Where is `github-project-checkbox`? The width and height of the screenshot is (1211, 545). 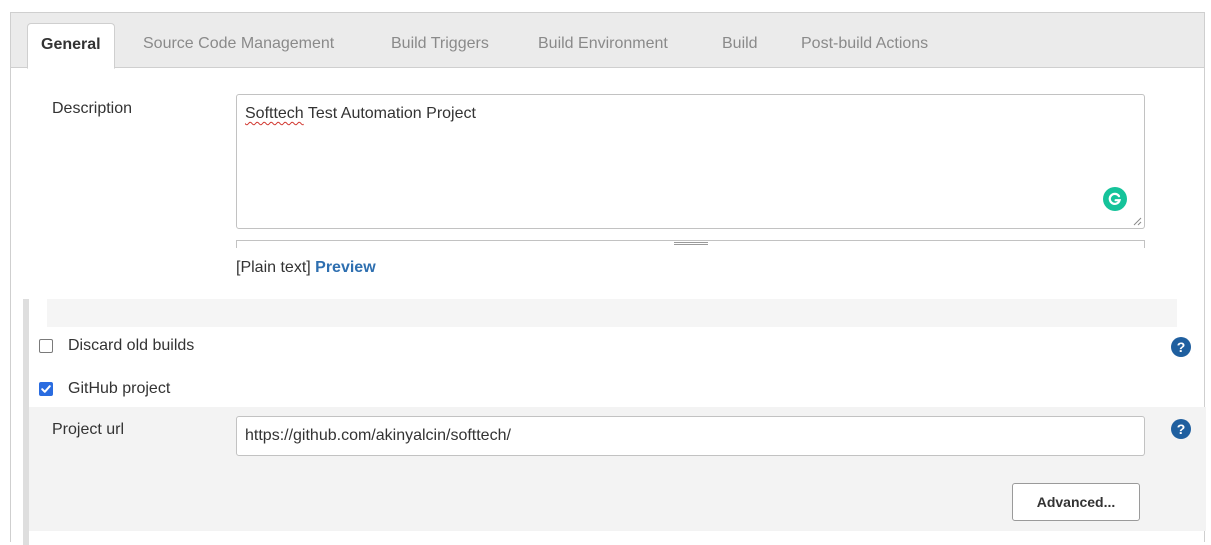 github-project-checkbox is located at coordinates (46, 389).